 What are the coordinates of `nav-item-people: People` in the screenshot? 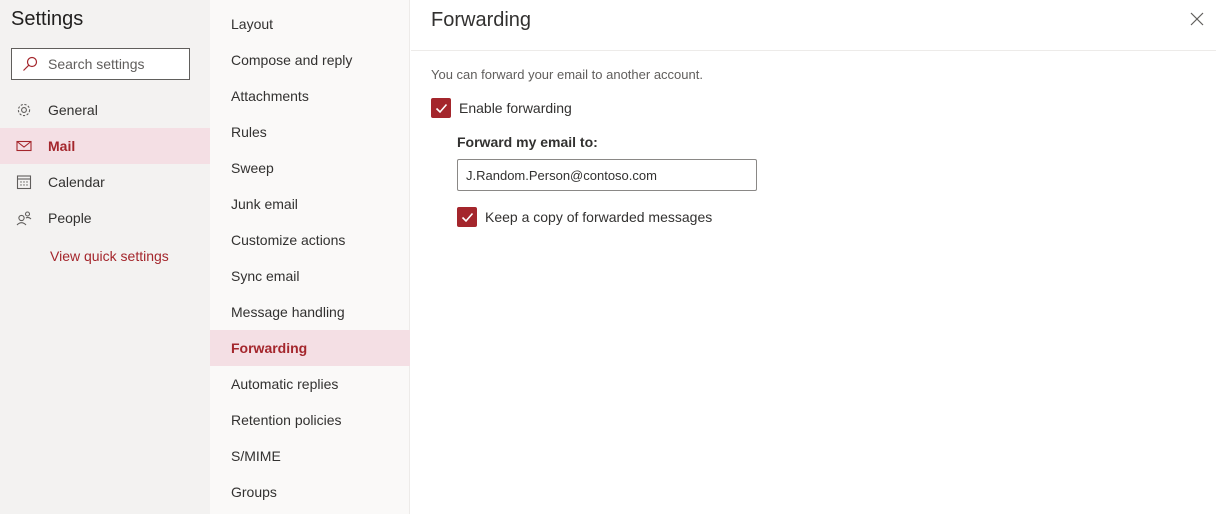 It's located at (105, 218).